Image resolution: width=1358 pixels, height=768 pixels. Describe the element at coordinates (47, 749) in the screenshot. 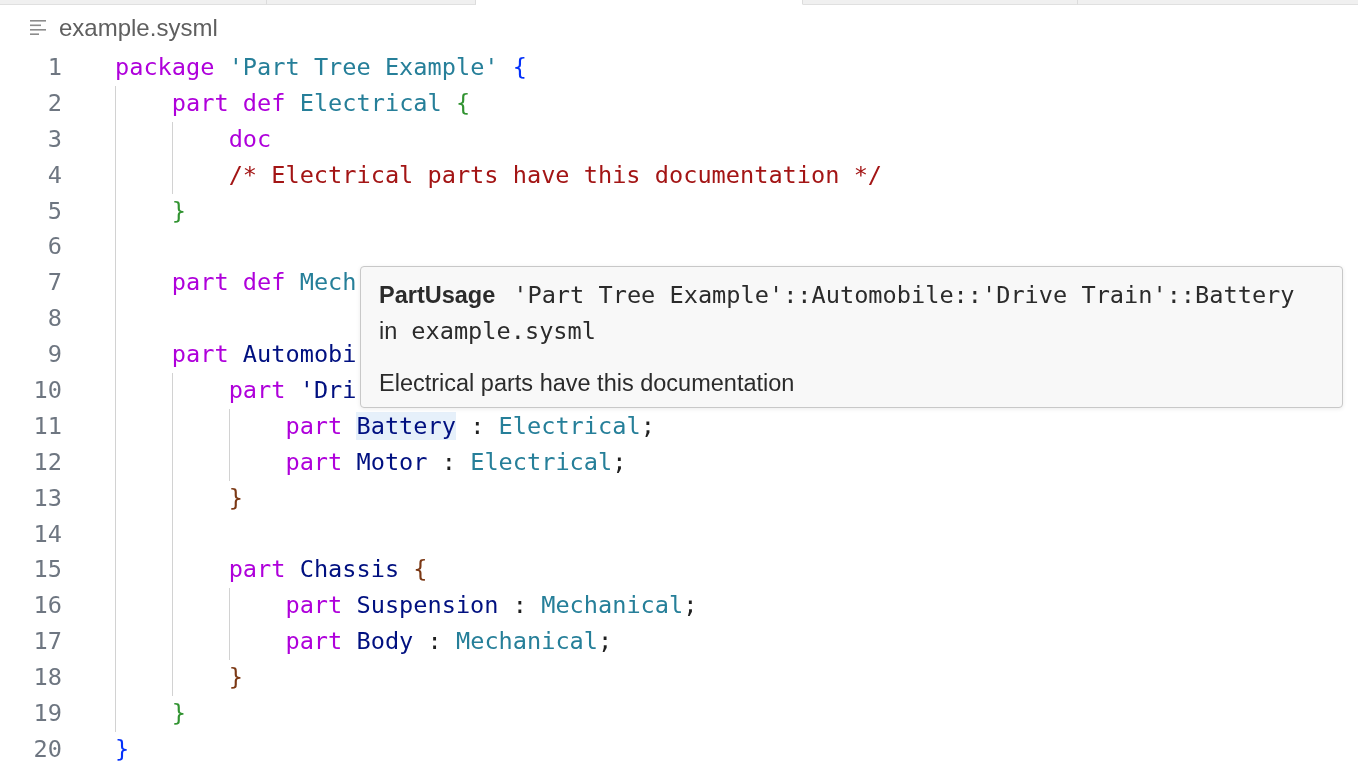

I see `line-number: 20` at that location.